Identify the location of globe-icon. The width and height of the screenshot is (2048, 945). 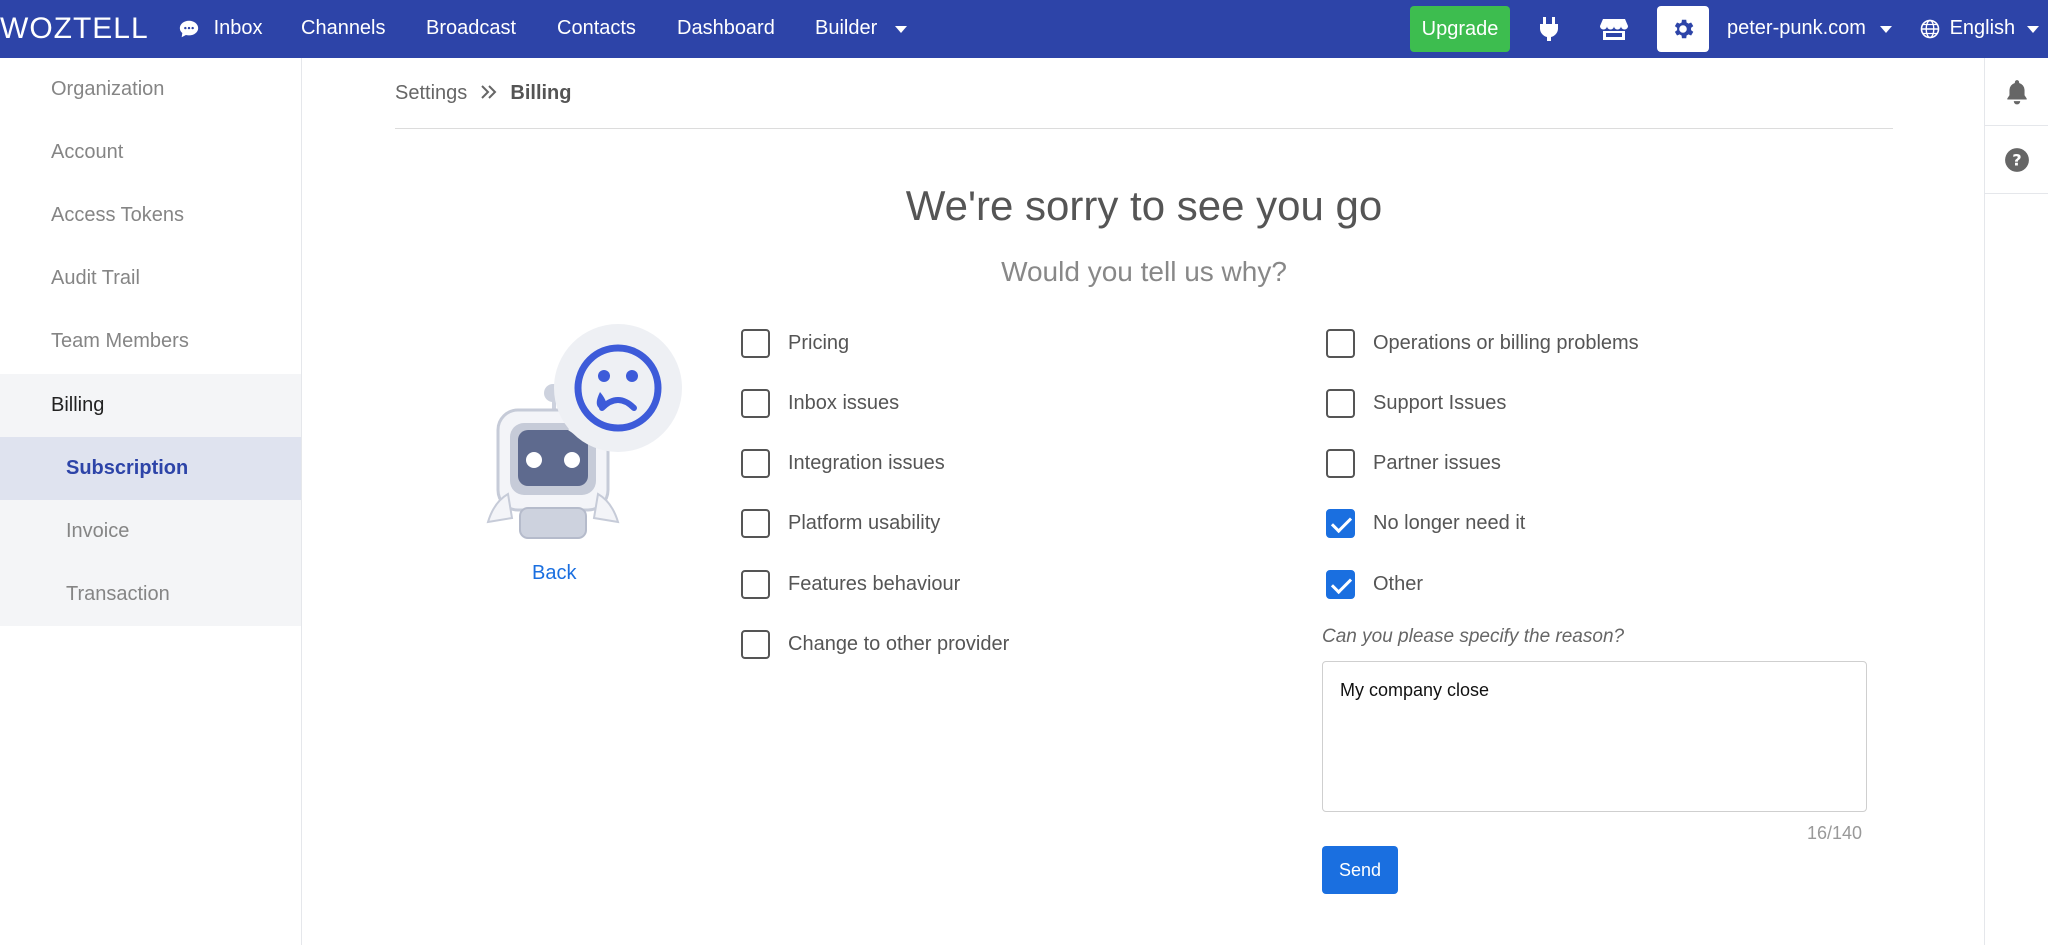
(1930, 29).